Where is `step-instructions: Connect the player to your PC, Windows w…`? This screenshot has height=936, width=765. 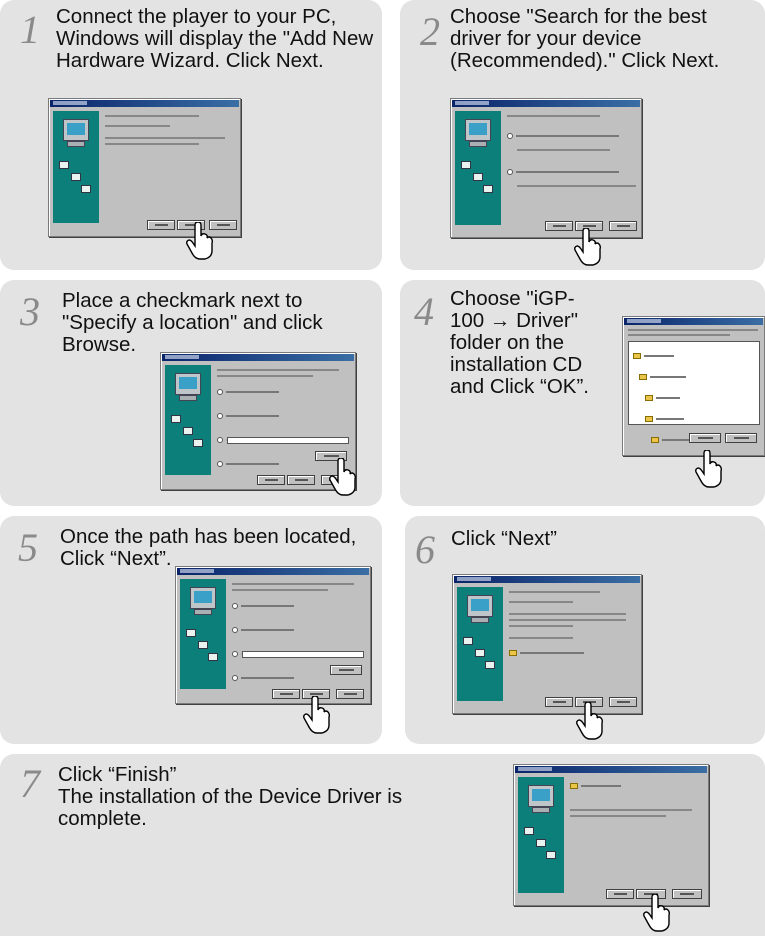 step-instructions: Connect the player to your PC, Windows w… is located at coordinates (215, 38).